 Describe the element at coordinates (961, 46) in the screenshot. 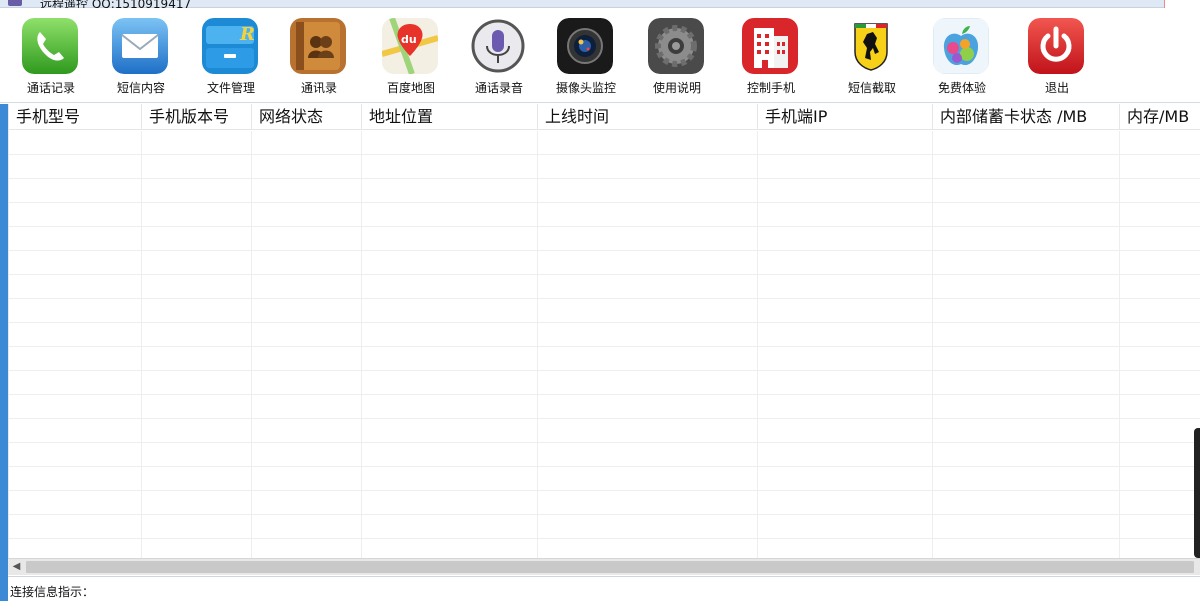

I see `apple-logo-icon` at that location.